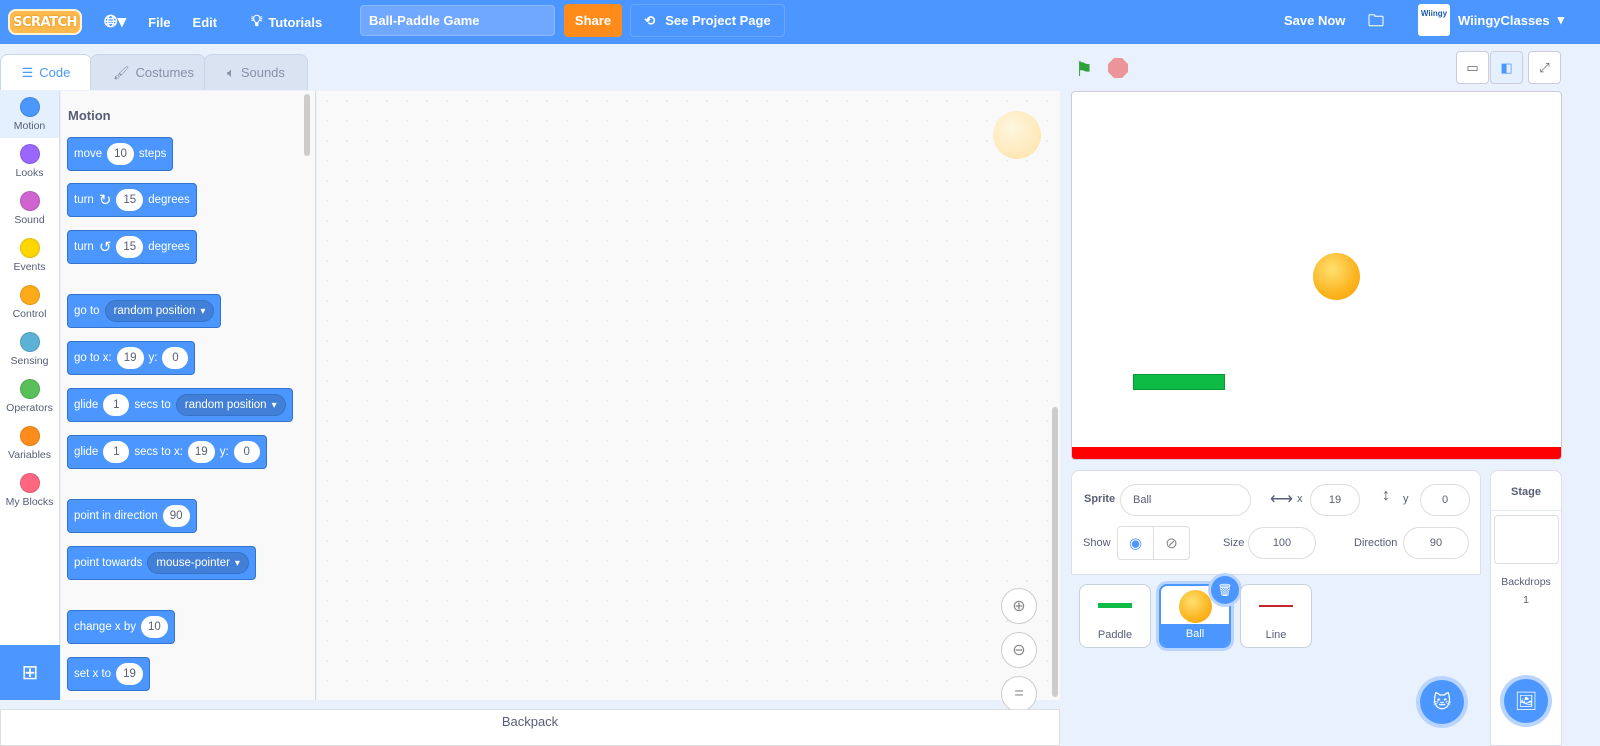 This screenshot has width=1600, height=746. Describe the element at coordinates (530, 727) in the screenshot. I see `backpack: Backpack` at that location.